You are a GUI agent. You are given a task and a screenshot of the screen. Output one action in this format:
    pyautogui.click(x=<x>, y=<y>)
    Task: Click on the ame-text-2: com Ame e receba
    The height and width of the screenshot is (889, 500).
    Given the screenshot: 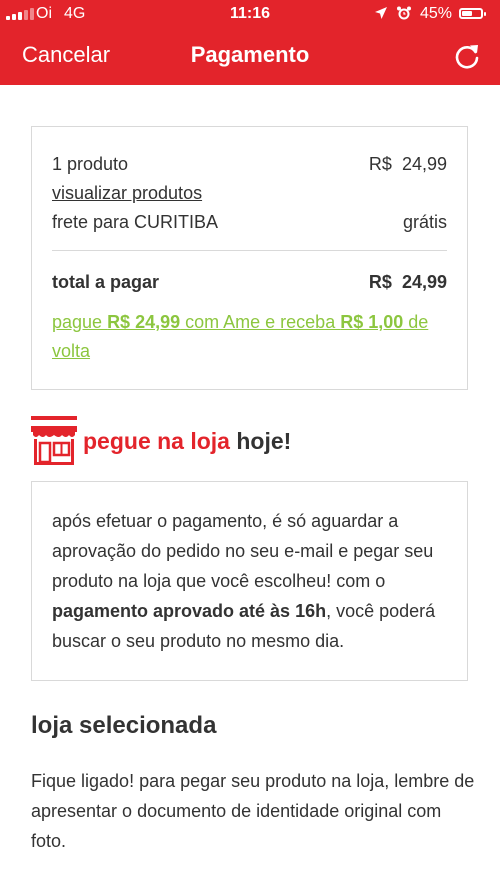 What is the action you would take?
    pyautogui.click(x=260, y=322)
    